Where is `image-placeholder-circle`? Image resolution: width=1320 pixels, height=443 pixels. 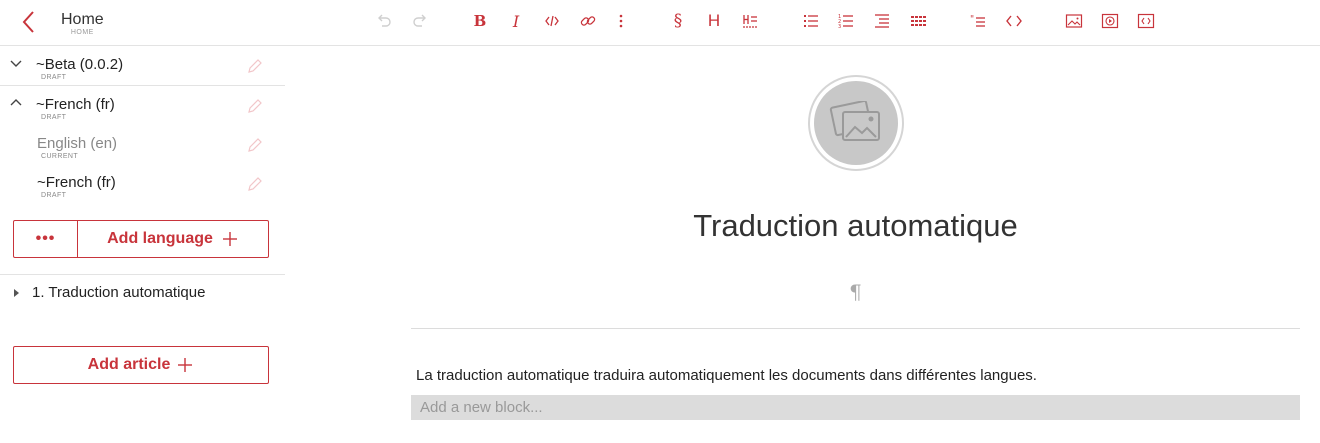 image-placeholder-circle is located at coordinates (856, 123).